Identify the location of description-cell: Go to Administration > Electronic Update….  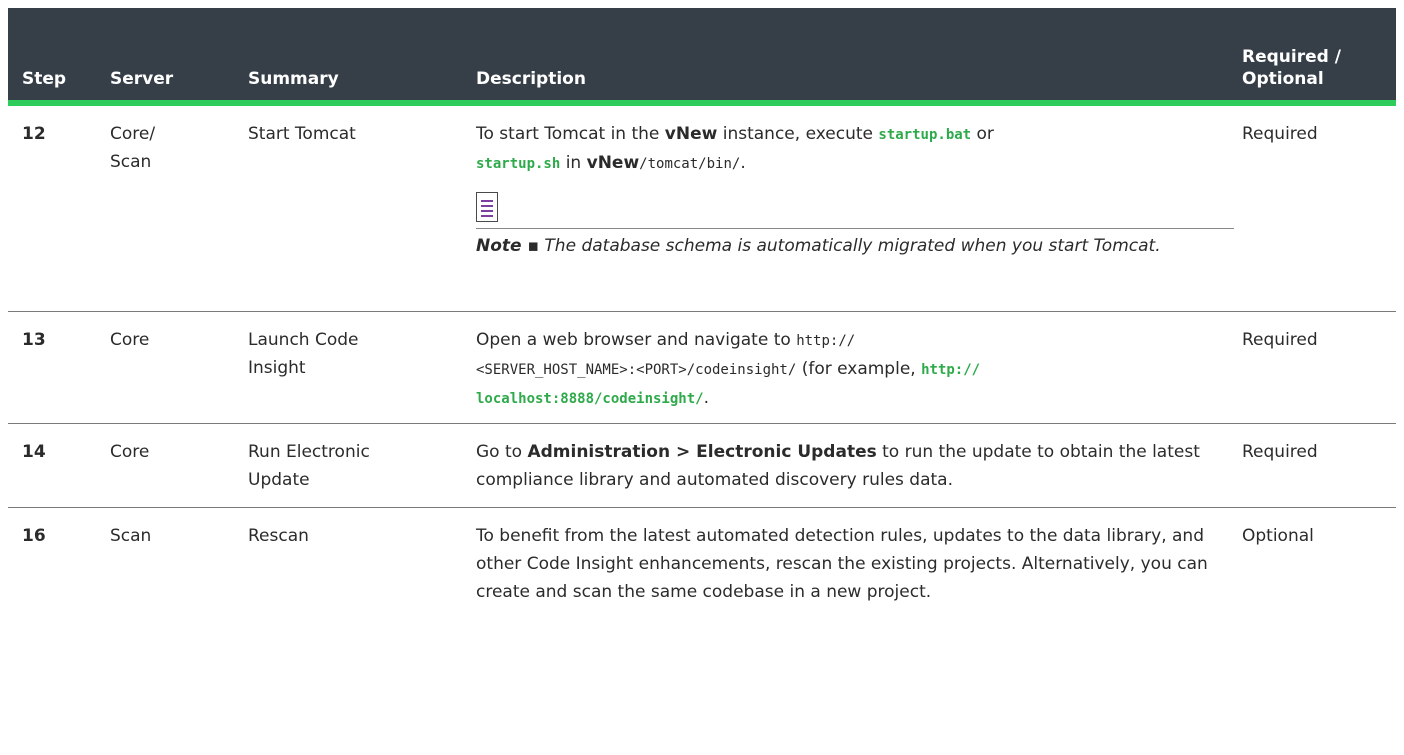
(838, 466).